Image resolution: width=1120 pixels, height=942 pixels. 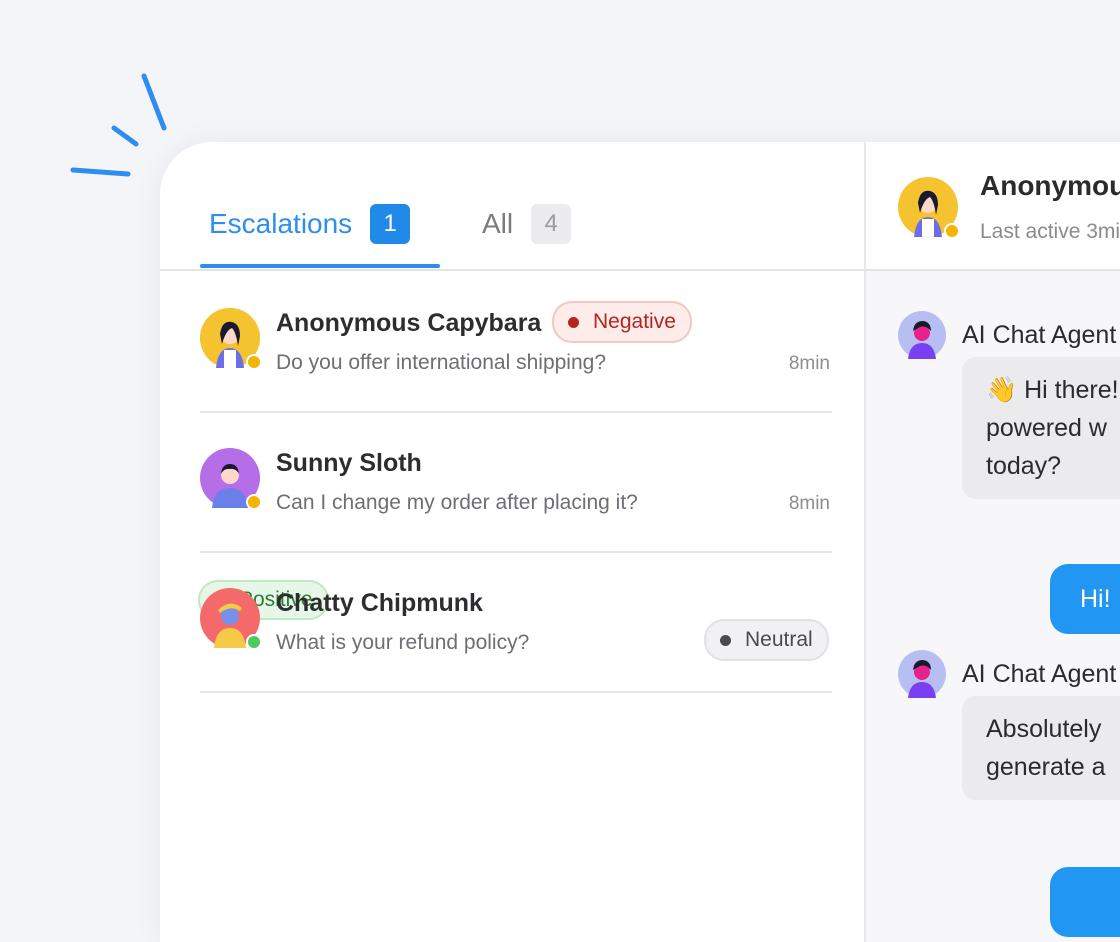 What do you see at coordinates (379, 603) in the screenshot?
I see `conversation-name: Chatty Chipmunk` at bounding box center [379, 603].